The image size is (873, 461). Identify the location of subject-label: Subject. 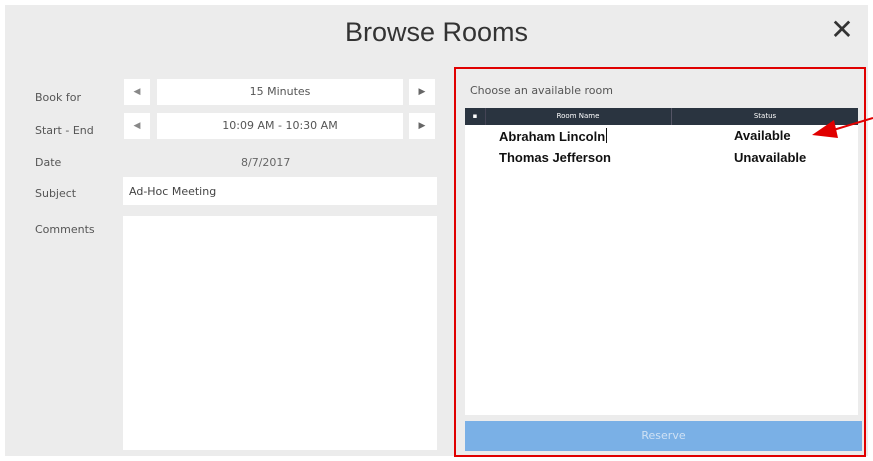
(56, 193).